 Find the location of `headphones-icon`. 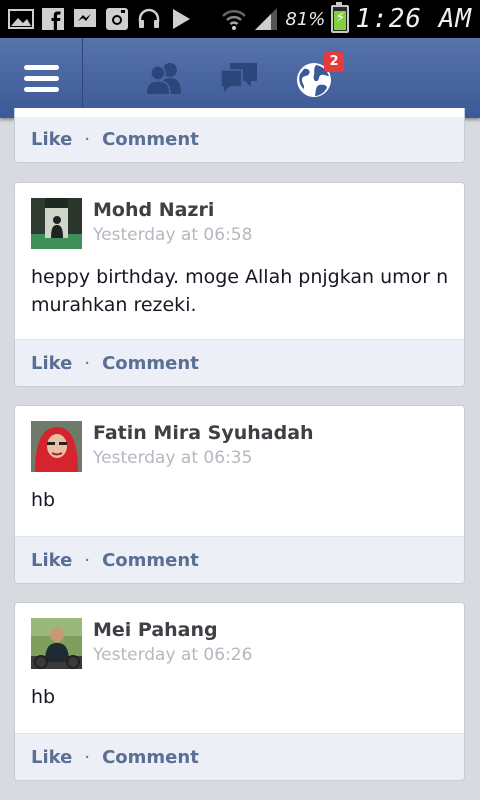

headphones-icon is located at coordinates (149, 19).